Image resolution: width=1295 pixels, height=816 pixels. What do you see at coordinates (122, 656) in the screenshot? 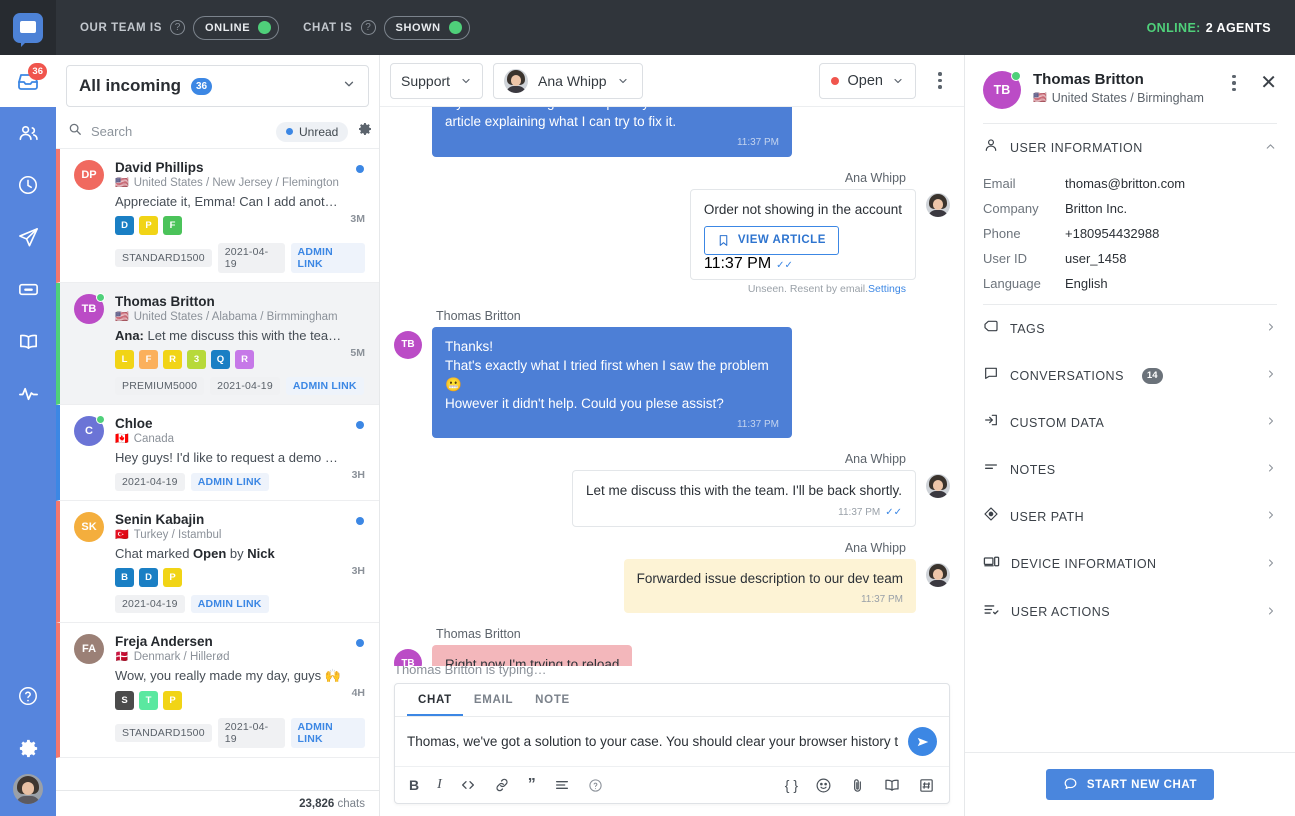
I see `country-flag-icon: 🇩🇰` at bounding box center [122, 656].